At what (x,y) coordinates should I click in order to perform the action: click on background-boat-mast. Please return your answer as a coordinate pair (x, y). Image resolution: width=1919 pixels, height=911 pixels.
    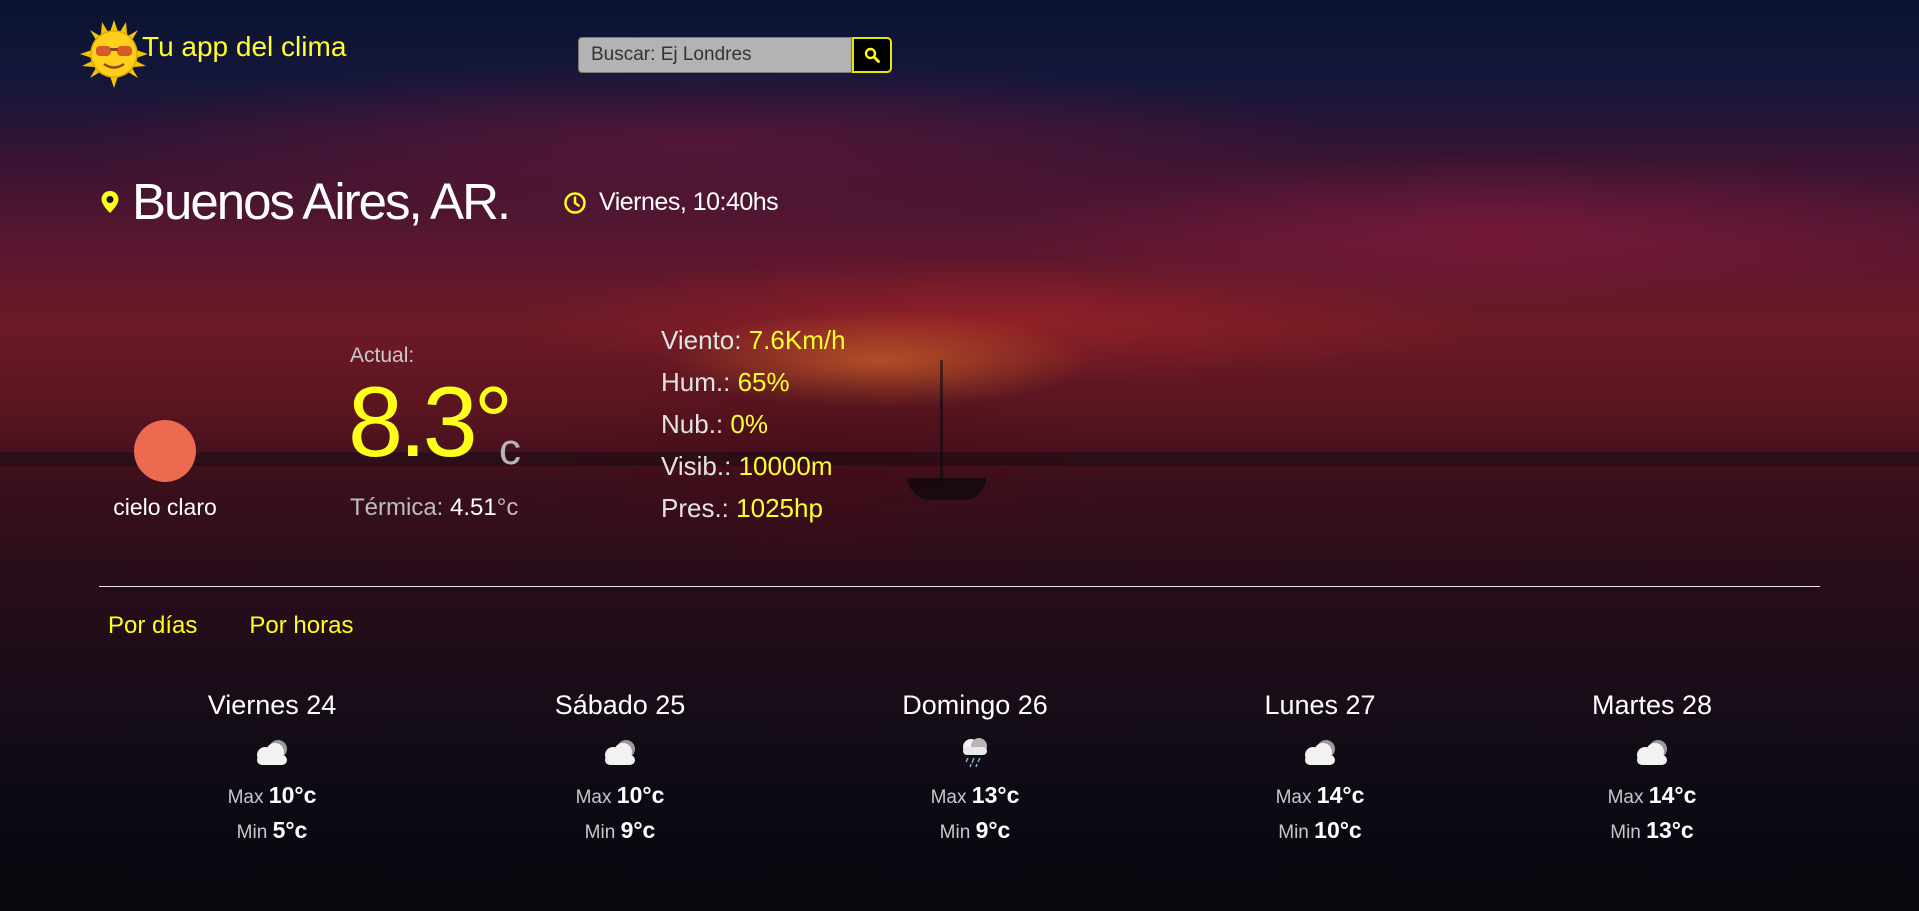
    Looking at the image, I should click on (941, 421).